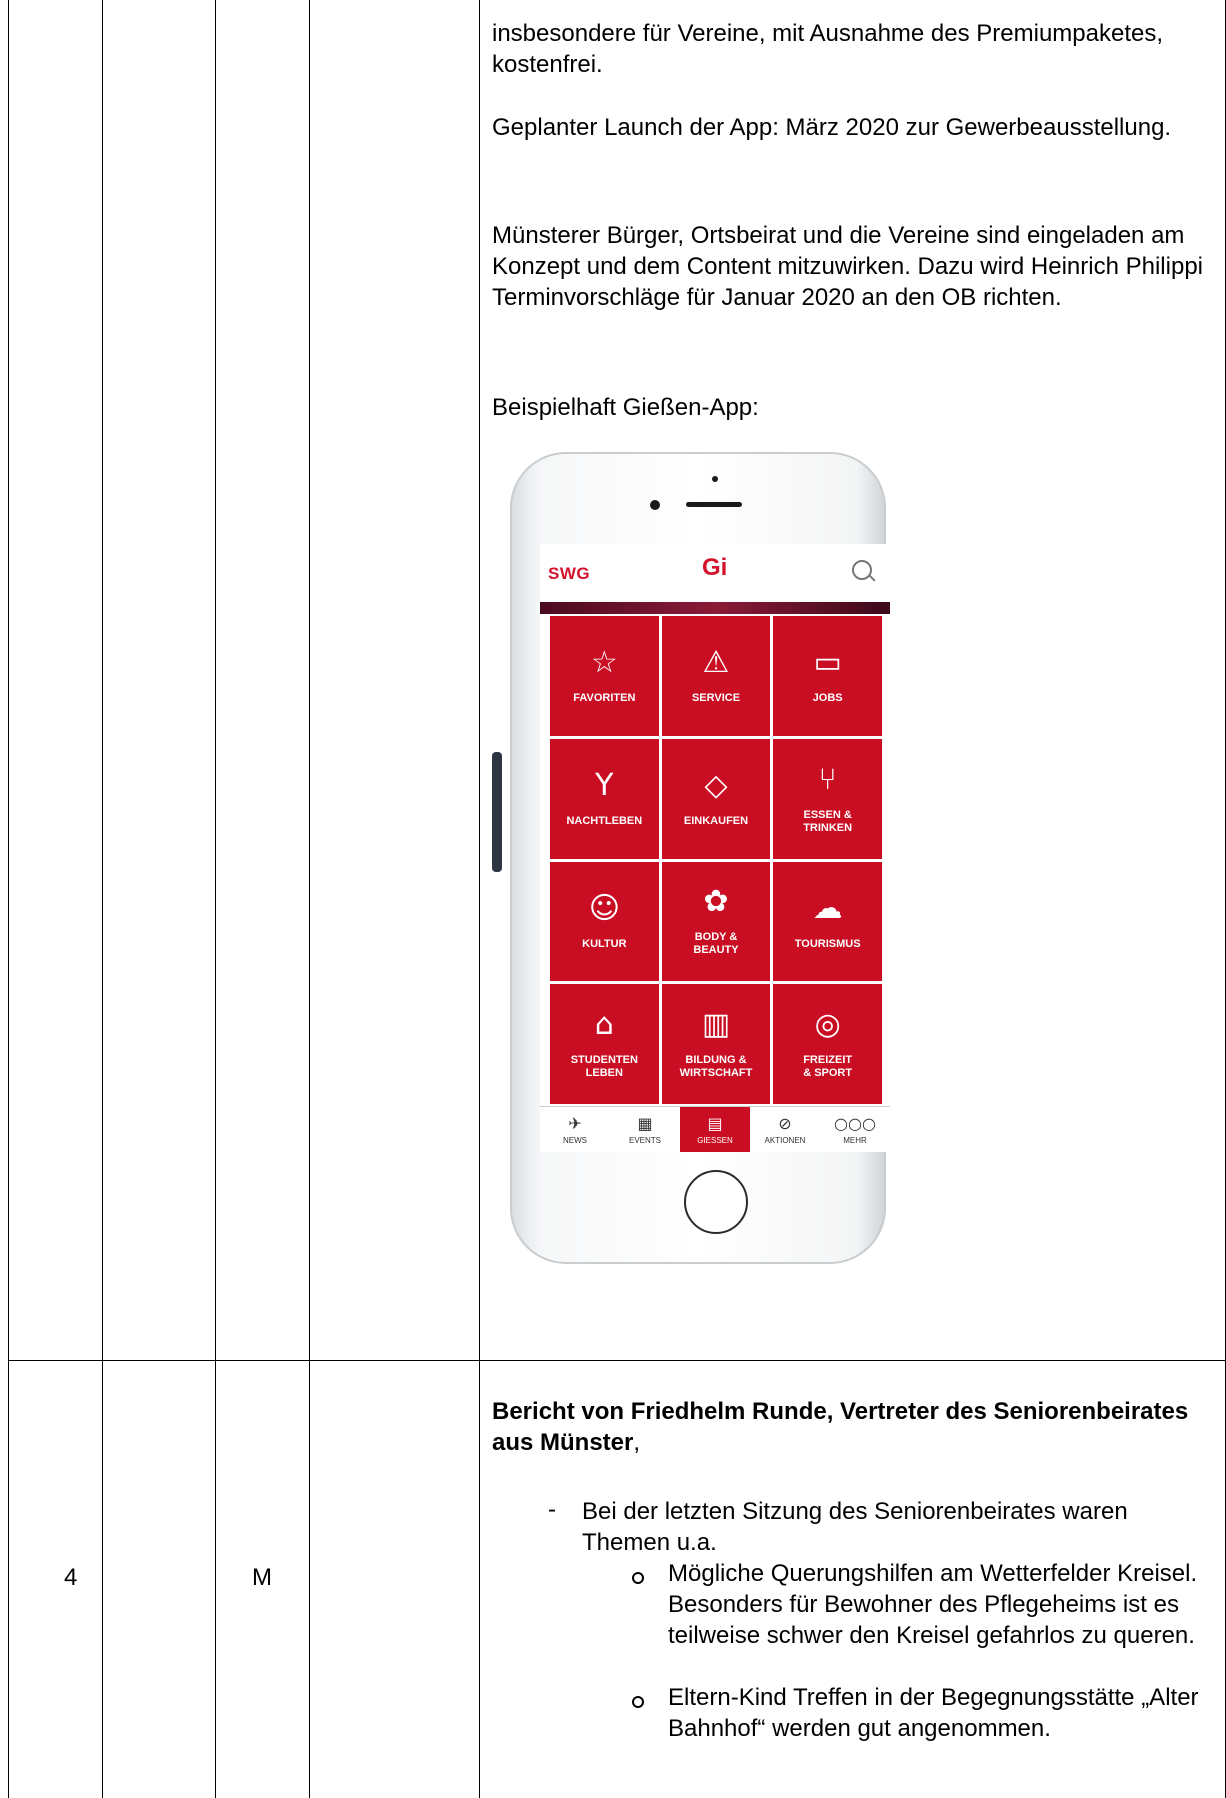  I want to click on app-tile-service: ⚠ SERVICE, so click(716, 676).